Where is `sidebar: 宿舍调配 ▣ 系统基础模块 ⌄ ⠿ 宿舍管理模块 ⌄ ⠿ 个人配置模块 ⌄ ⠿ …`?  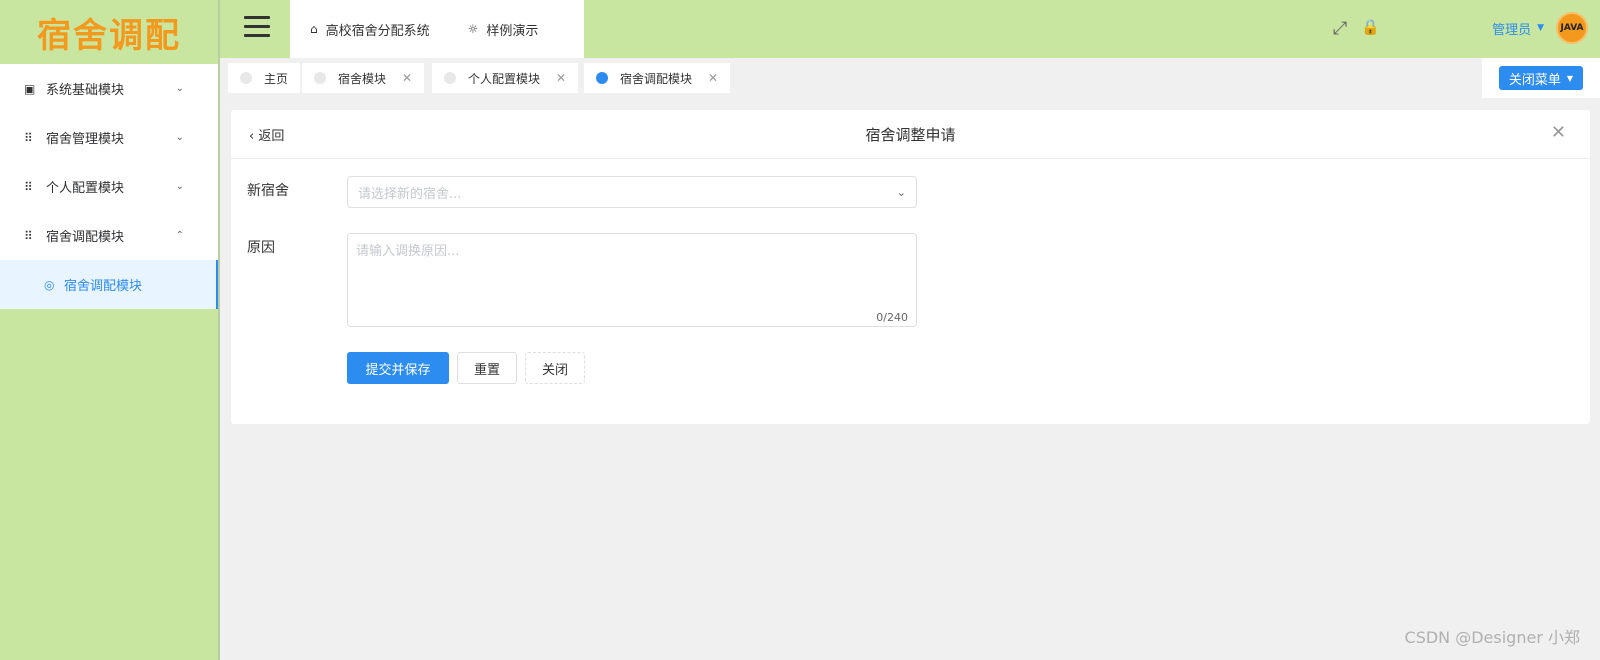 sidebar: 宿舍调配 ▣ 系统基础模块 ⌄ ⠿ 宿舍管理模块 ⌄ ⠿ 个人配置模块 ⌄ ⠿ … is located at coordinates (110, 330).